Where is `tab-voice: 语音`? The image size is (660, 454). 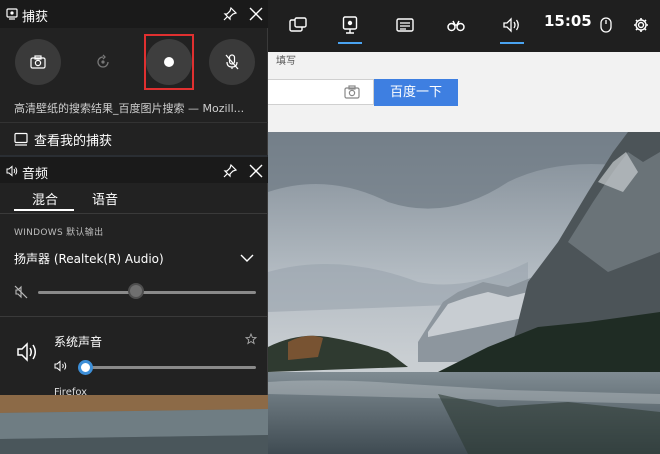
tab-voice: 语音 is located at coordinates (105, 198).